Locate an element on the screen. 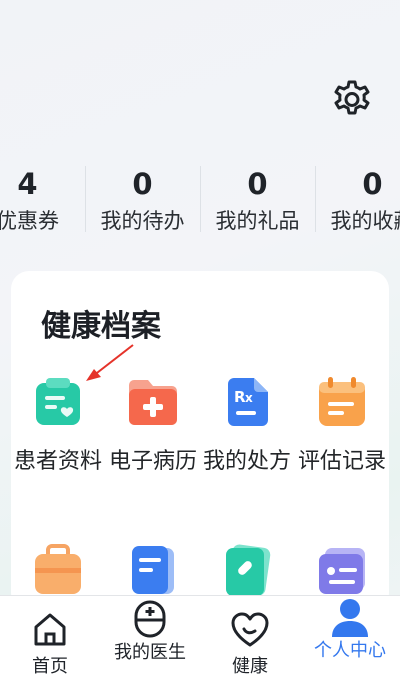 This screenshot has height=689, width=400. stats-row: 4 优惠券 0 我的待办 0 我的礼品 0 我的收藏 is located at coordinates (200, 200).